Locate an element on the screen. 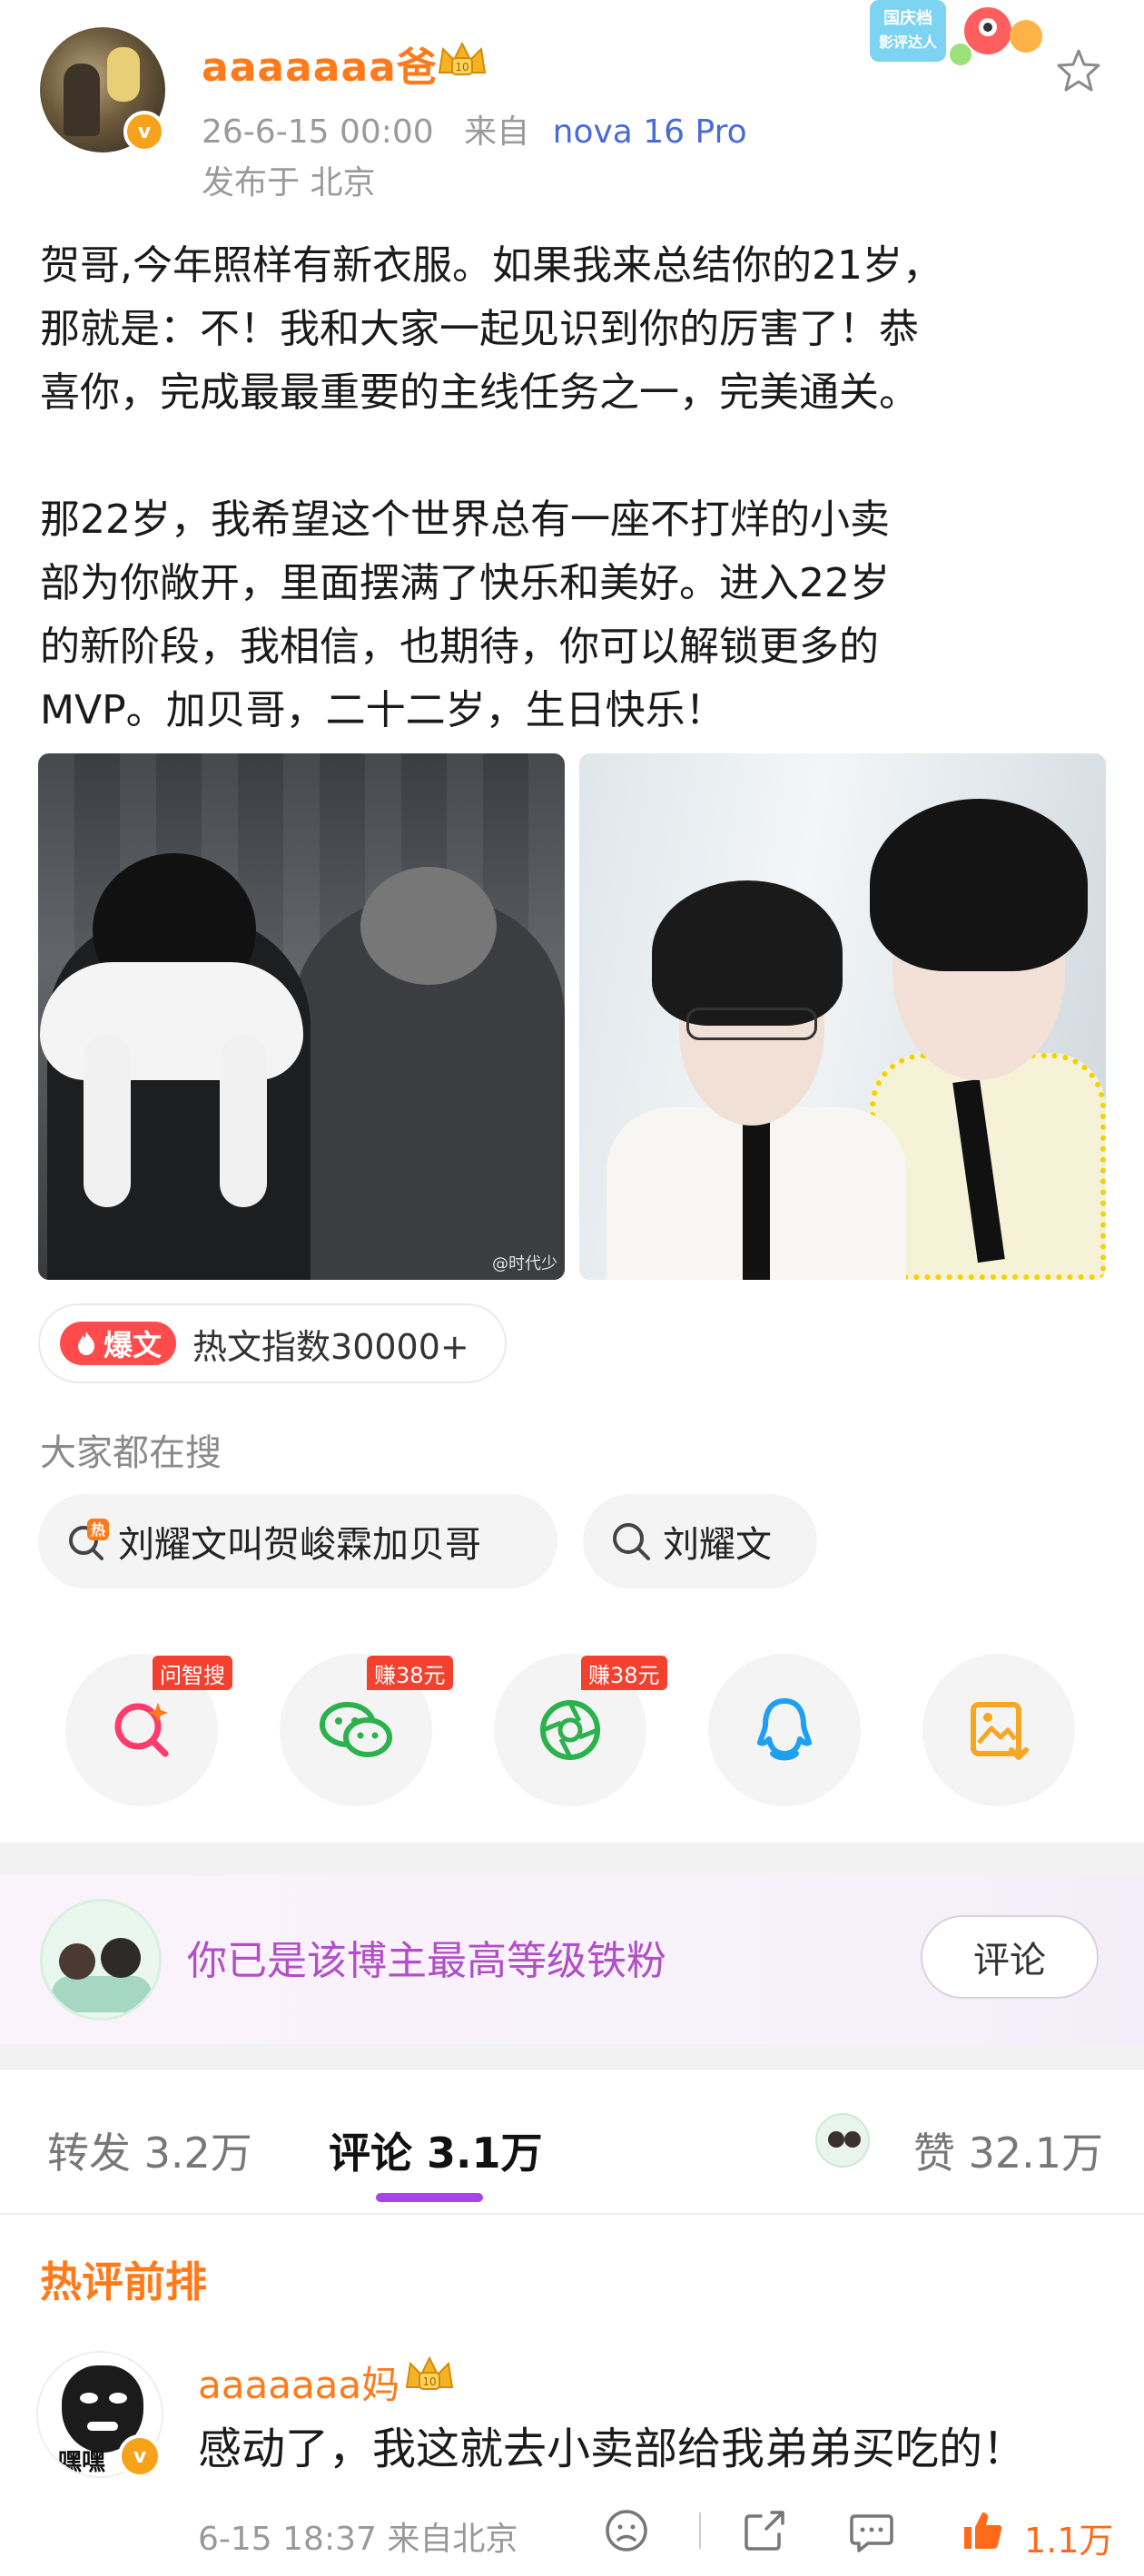 This screenshot has width=1144, height=2576. photo-watermark: @时代少 is located at coordinates (525, 1263).